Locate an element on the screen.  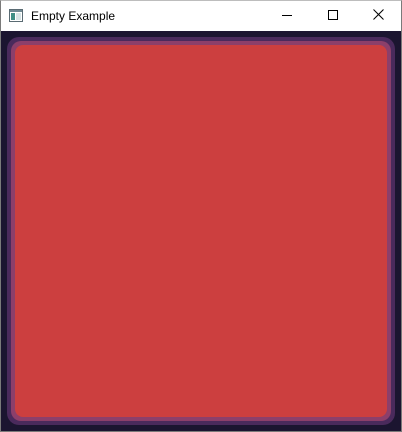
minimize-button is located at coordinates (287, 16).